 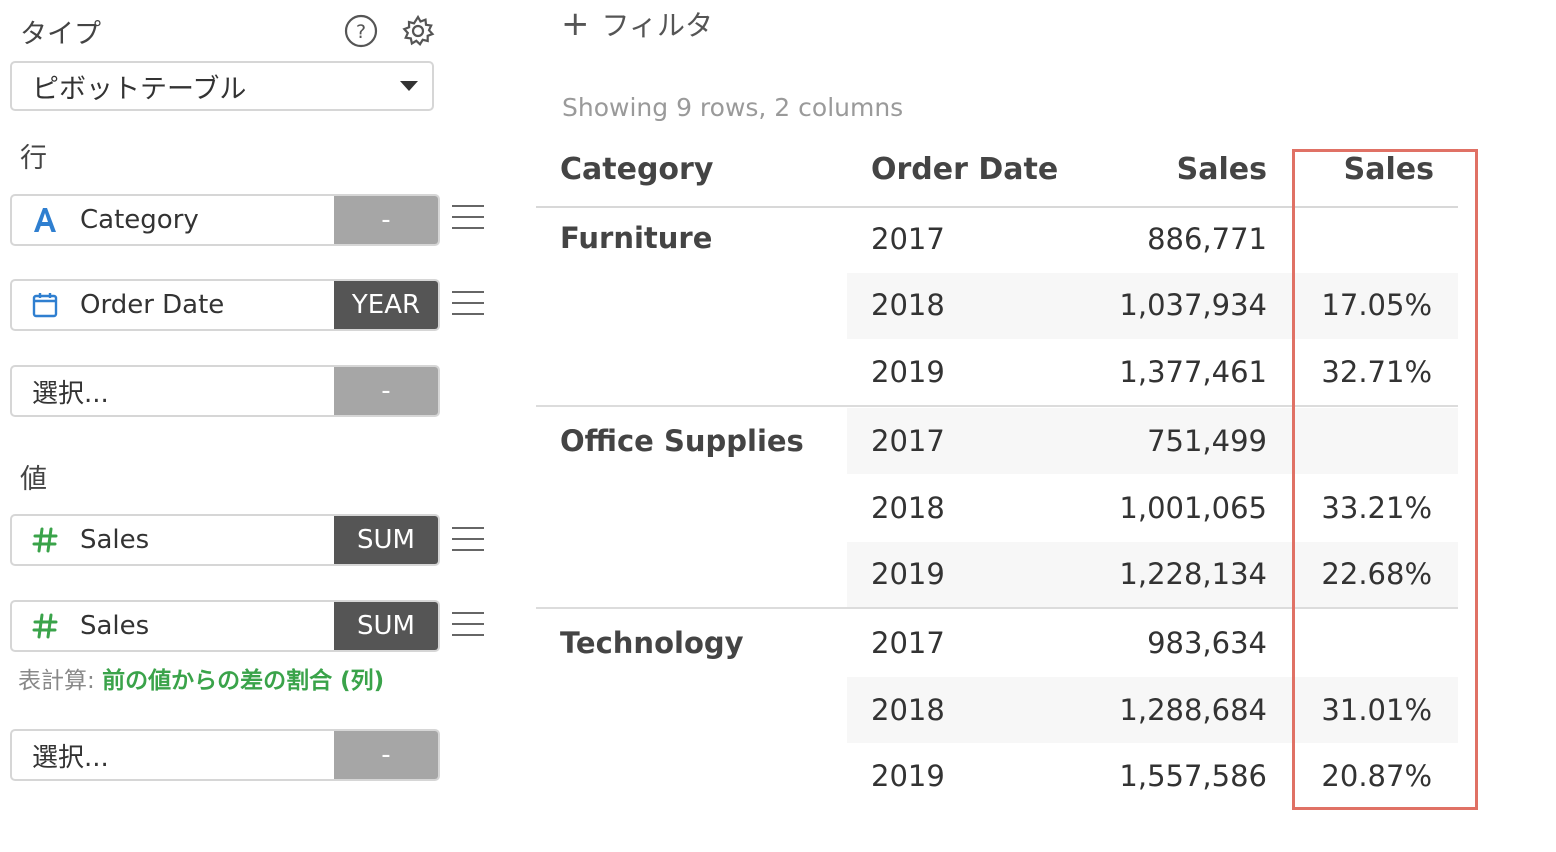 What do you see at coordinates (1376, 508) in the screenshot?
I see `sales-diff-cell: 33.21%` at bounding box center [1376, 508].